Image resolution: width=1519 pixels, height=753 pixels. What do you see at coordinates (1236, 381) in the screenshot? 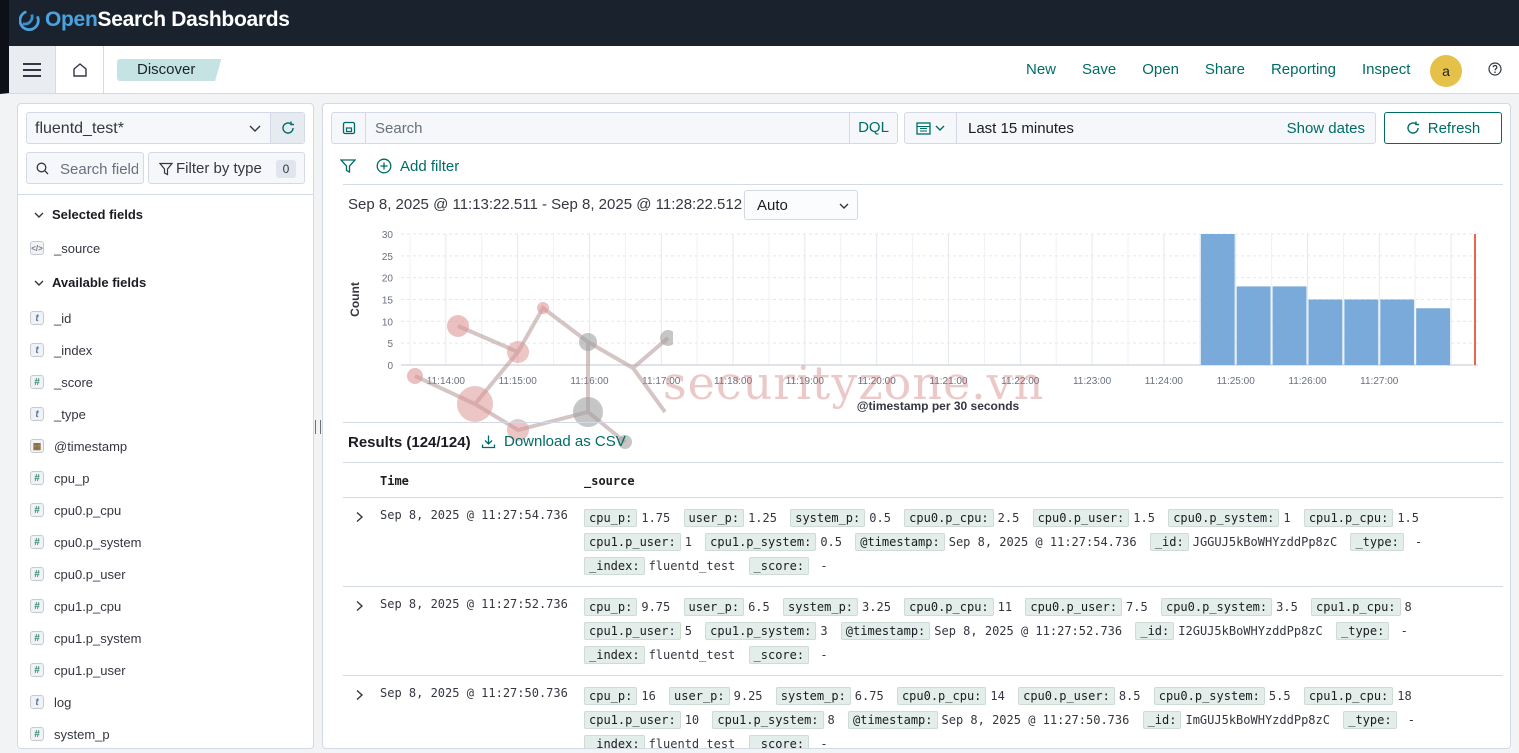
I see `x-tick-label: 11:25:00` at bounding box center [1236, 381].